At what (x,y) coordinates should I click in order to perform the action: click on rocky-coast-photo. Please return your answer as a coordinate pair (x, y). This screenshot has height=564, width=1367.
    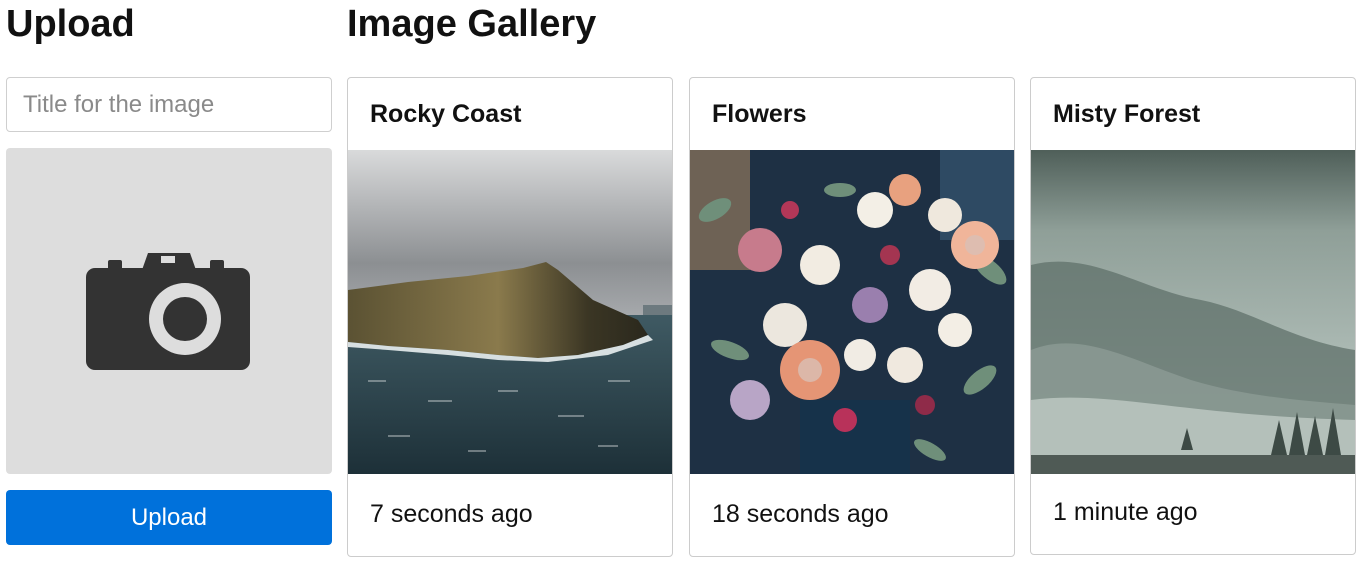
    Looking at the image, I should click on (510, 312).